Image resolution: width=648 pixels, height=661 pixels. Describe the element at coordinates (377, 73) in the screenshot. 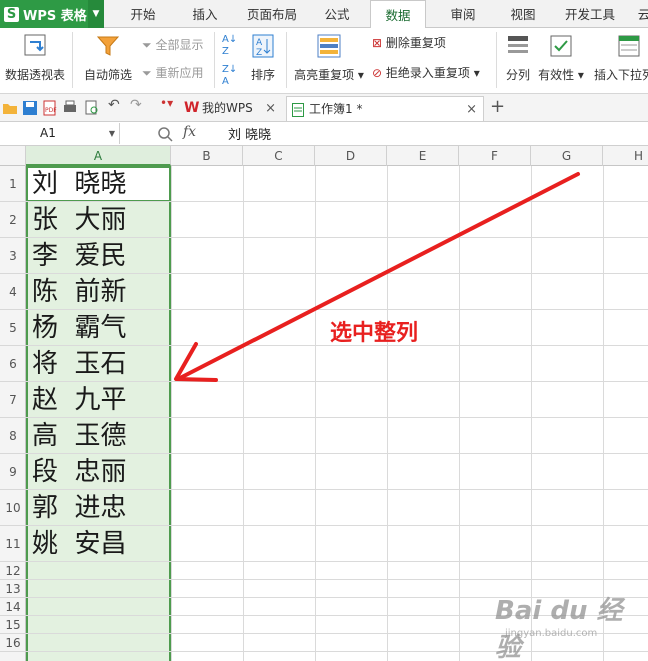

I see `reject-duplicates-icon: ⊘` at that location.